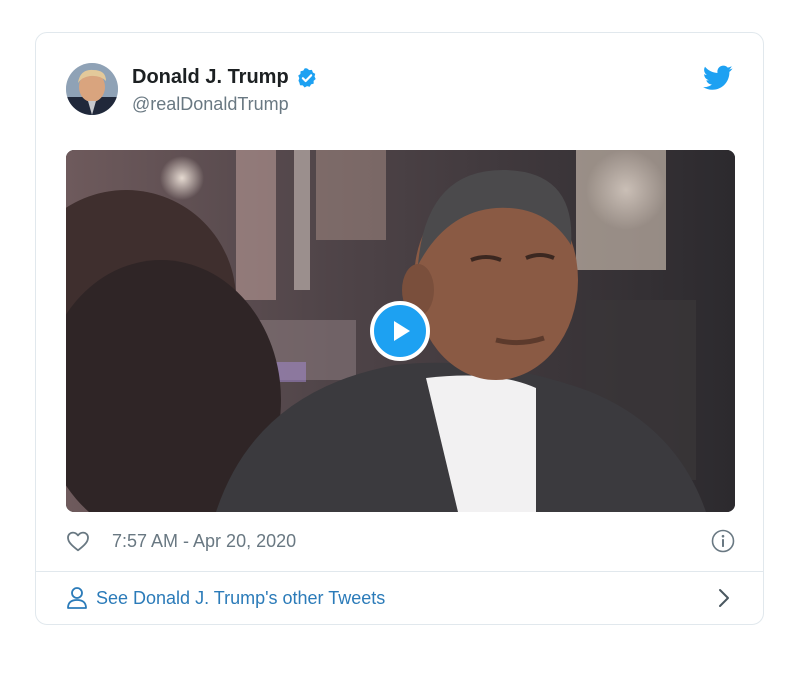  What do you see at coordinates (78, 541) in the screenshot?
I see `heart-icon` at bounding box center [78, 541].